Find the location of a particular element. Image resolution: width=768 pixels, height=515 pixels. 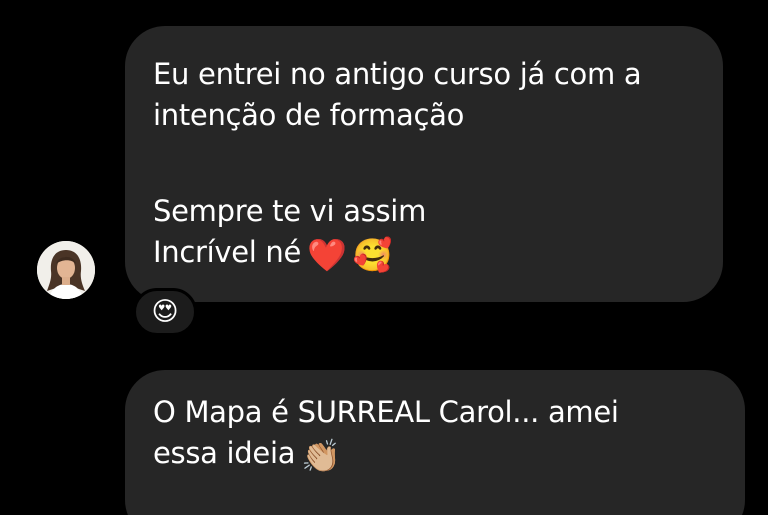

message-line: intenção de formação is located at coordinates (309, 115).